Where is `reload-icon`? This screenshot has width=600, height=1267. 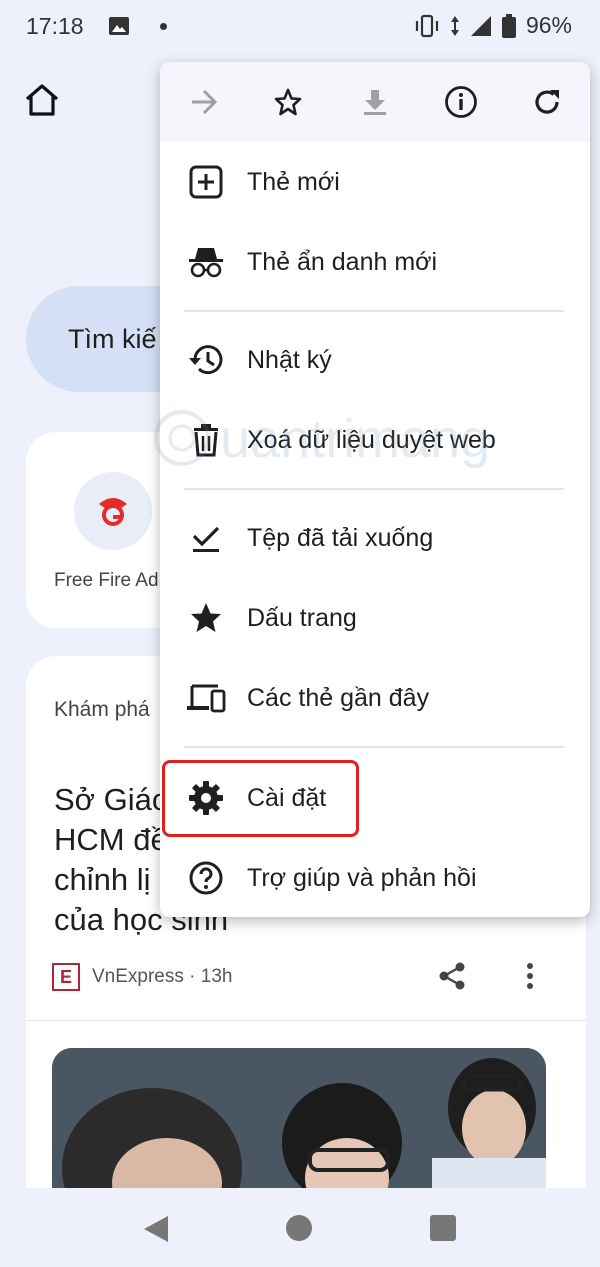 reload-icon is located at coordinates (547, 102).